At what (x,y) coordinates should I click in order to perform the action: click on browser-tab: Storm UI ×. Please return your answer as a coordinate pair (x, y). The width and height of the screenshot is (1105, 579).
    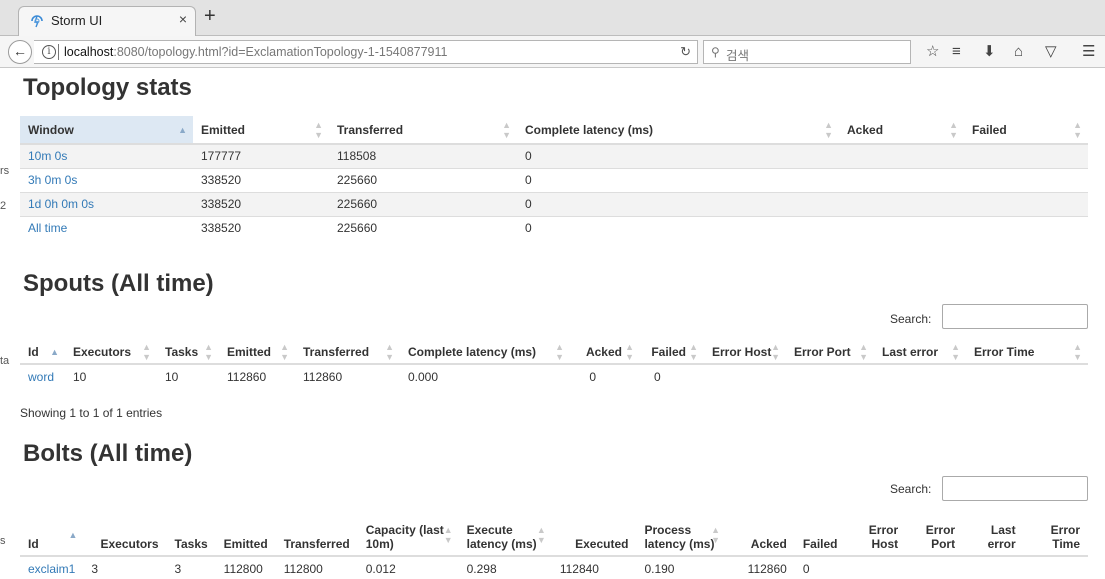
    Looking at the image, I should click on (107, 21).